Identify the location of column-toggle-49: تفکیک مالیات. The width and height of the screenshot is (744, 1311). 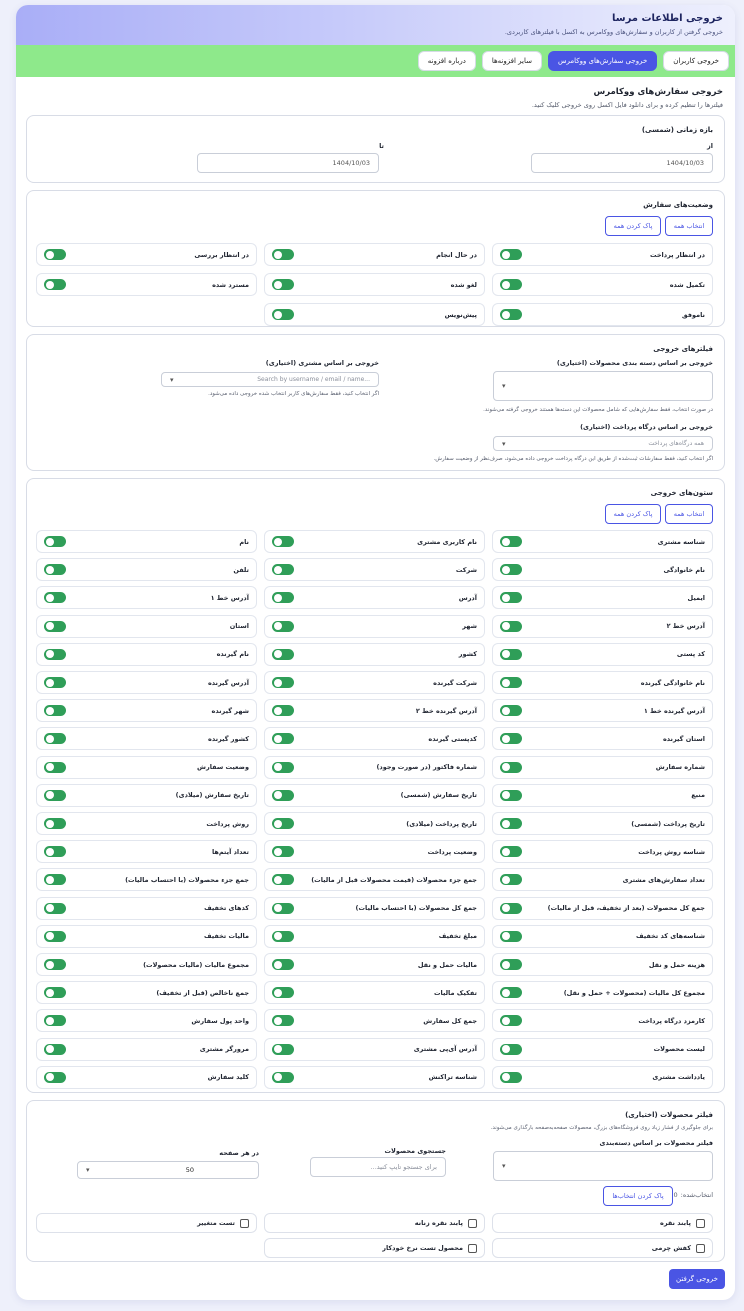
(374, 993).